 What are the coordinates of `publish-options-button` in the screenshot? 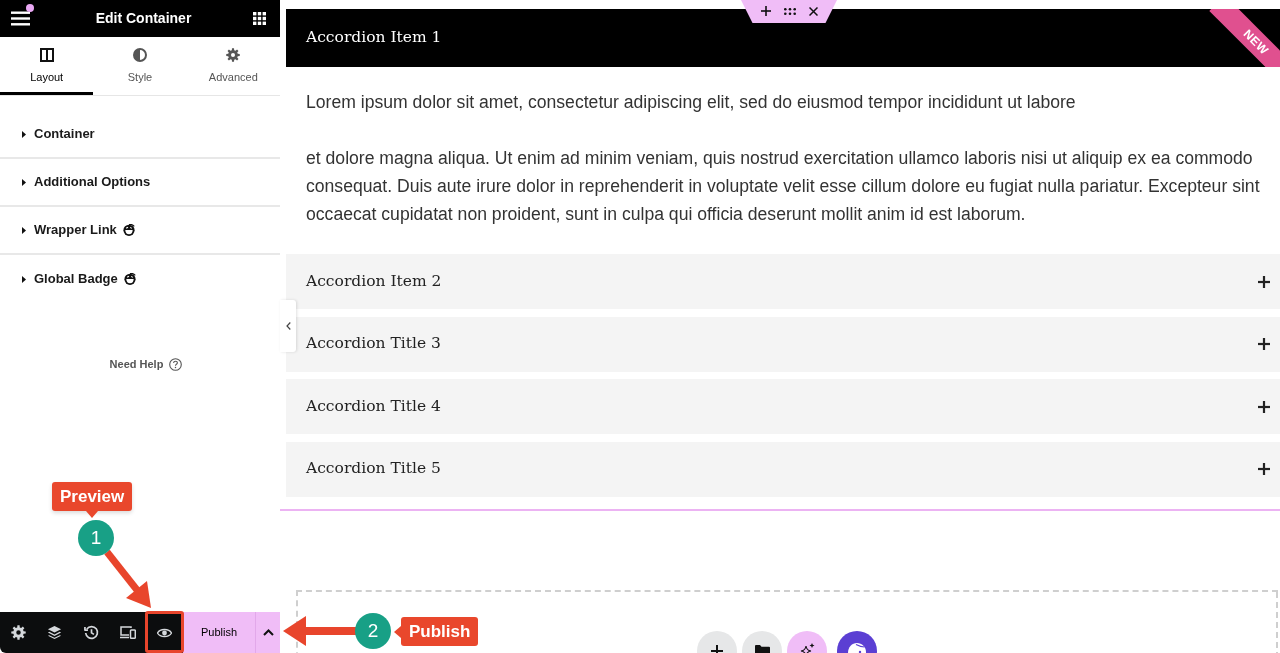 It's located at (267, 632).